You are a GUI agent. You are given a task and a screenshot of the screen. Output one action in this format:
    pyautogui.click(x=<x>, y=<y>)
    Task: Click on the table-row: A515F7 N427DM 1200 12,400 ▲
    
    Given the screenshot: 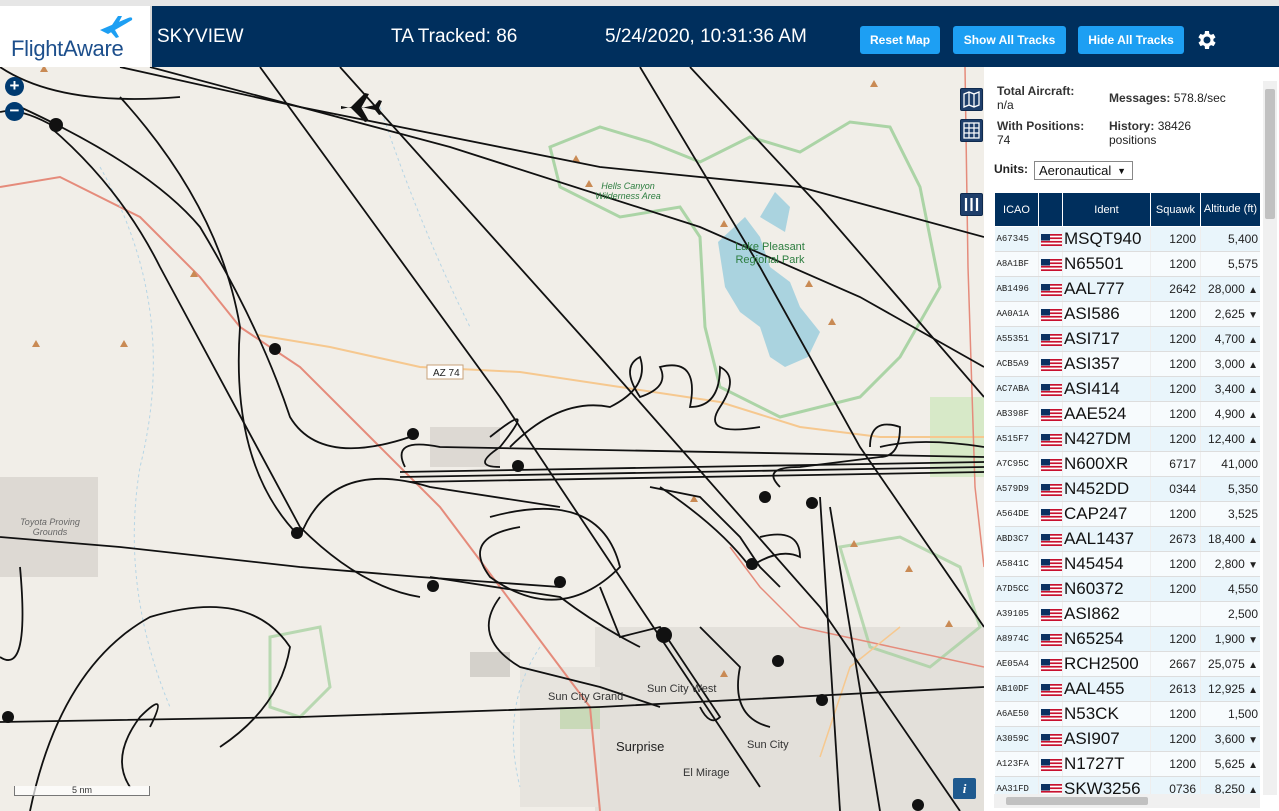 What is the action you would take?
    pyautogui.click(x=1127, y=439)
    